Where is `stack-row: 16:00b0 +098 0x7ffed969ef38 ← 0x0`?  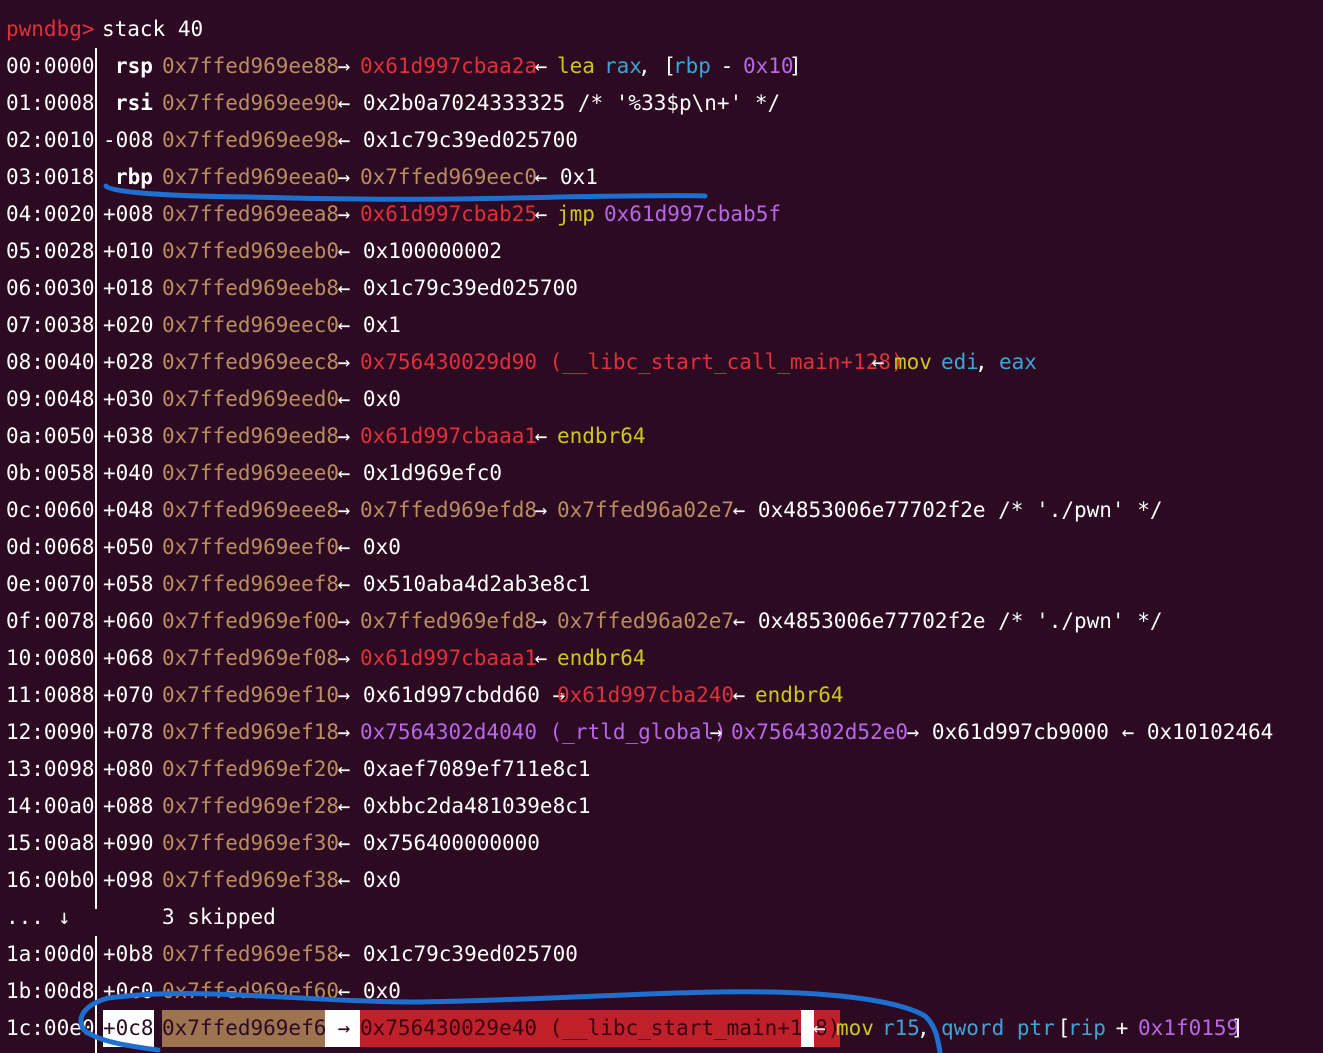 stack-row: 16:00b0 +098 0x7ffed969ef38 ← 0x0 is located at coordinates (661, 880).